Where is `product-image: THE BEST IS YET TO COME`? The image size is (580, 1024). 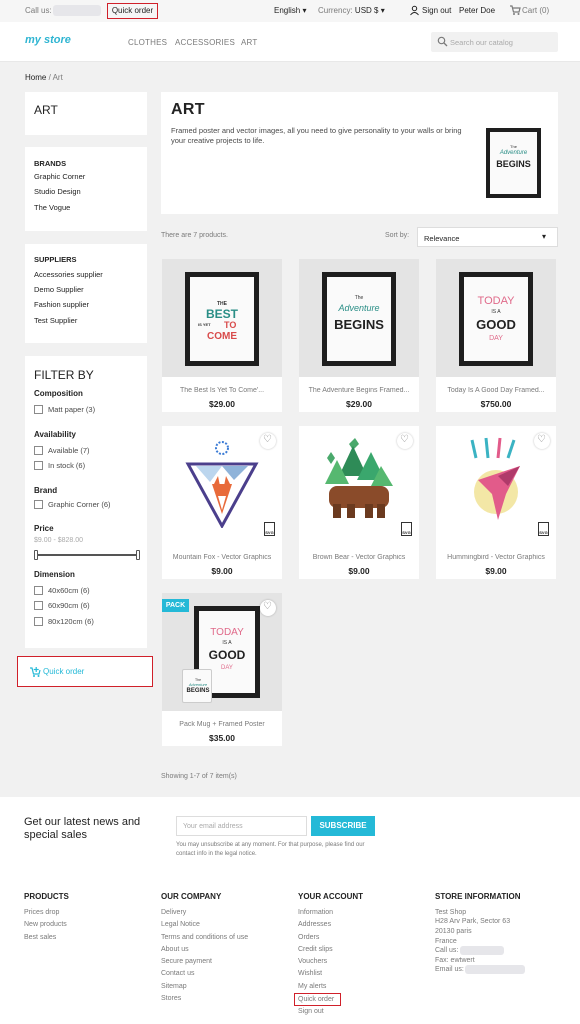
product-image: THE BEST IS YET TO COME is located at coordinates (222, 318).